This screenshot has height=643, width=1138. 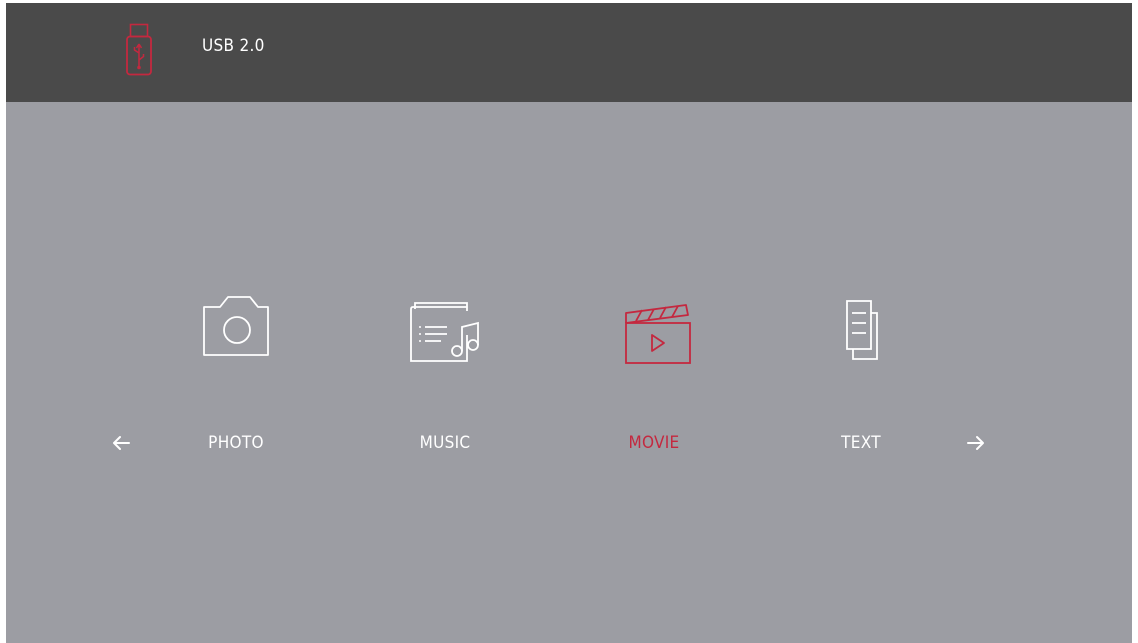 What do you see at coordinates (233, 46) in the screenshot?
I see `device-label: USB 2.0` at bounding box center [233, 46].